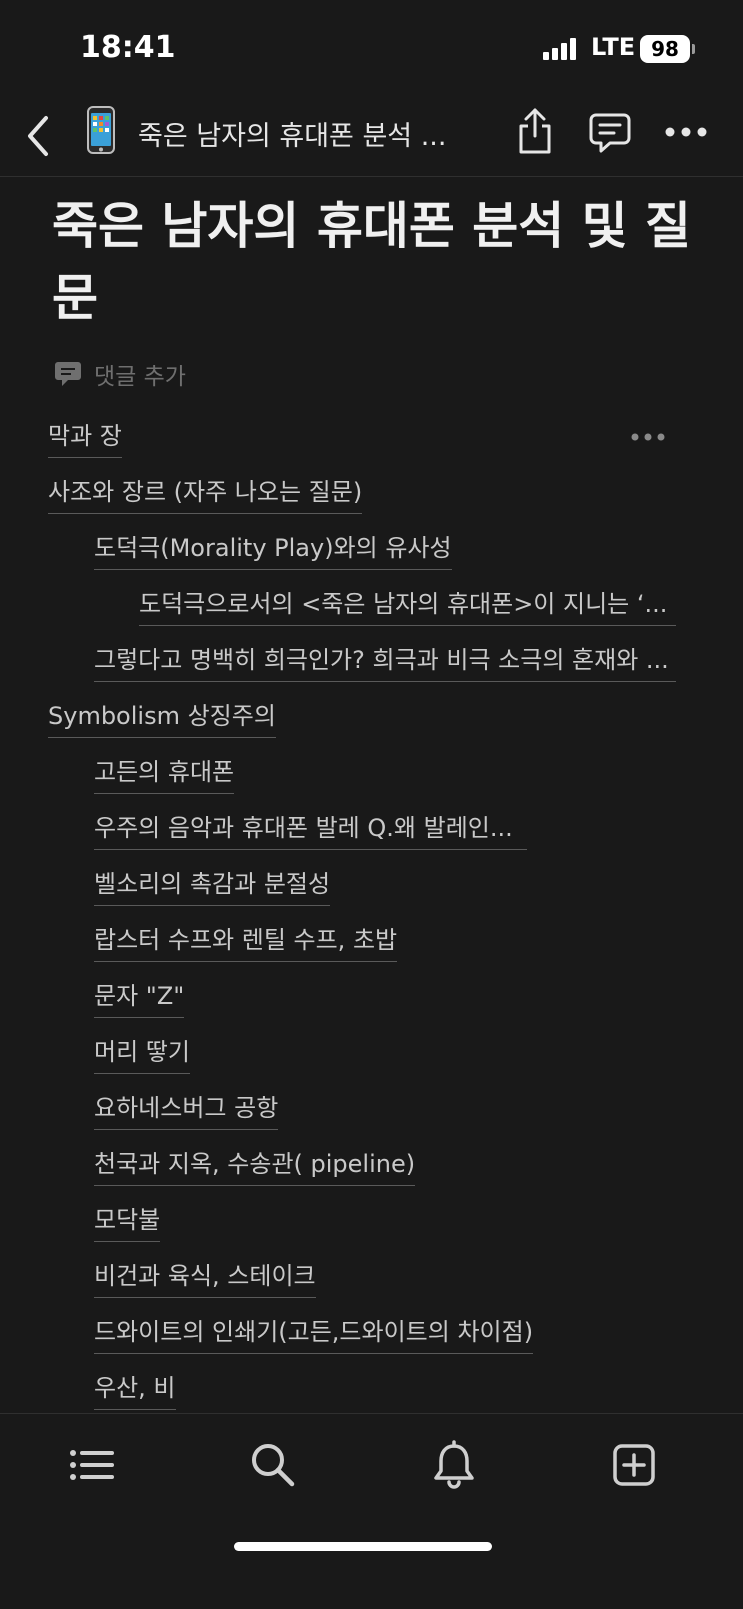 Image resolution: width=743 pixels, height=1609 pixels. Describe the element at coordinates (560, 49) in the screenshot. I see `cellular-signal-icon` at that location.